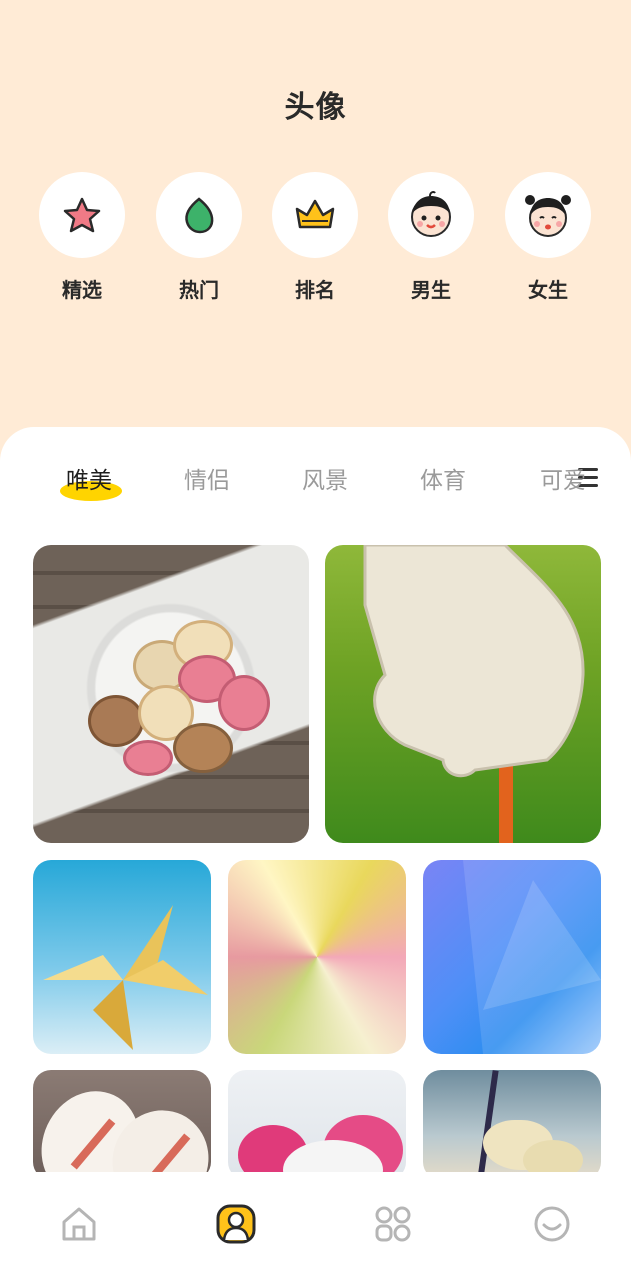 The image size is (631, 1280). I want to click on nav-home, so click(79, 1224).